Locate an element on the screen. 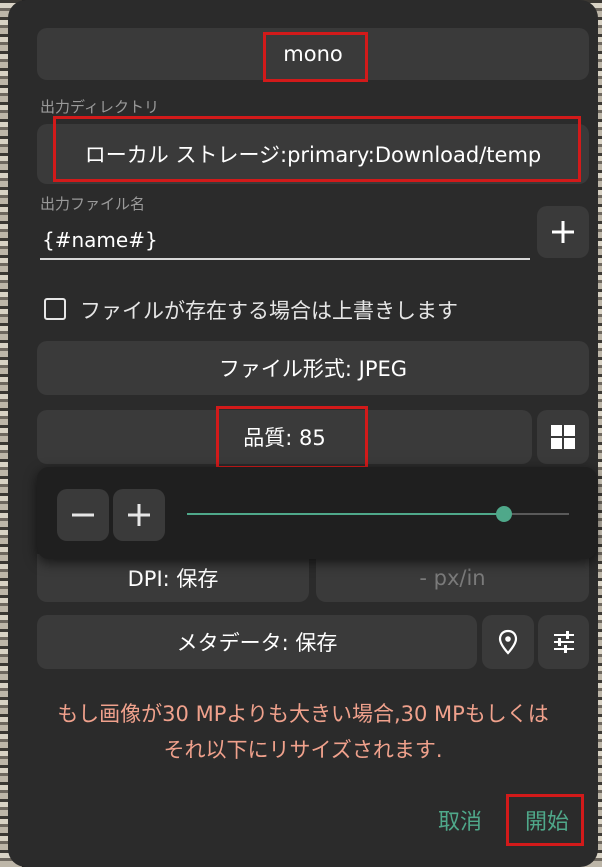 This screenshot has width=602, height=867. grid-icon is located at coordinates (563, 437).